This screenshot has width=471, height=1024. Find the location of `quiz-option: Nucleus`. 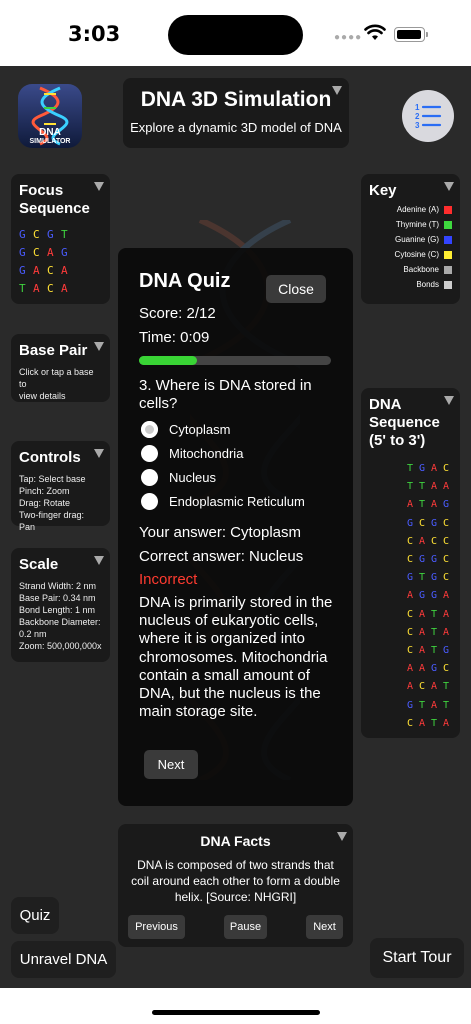

quiz-option: Nucleus is located at coordinates (178, 477).